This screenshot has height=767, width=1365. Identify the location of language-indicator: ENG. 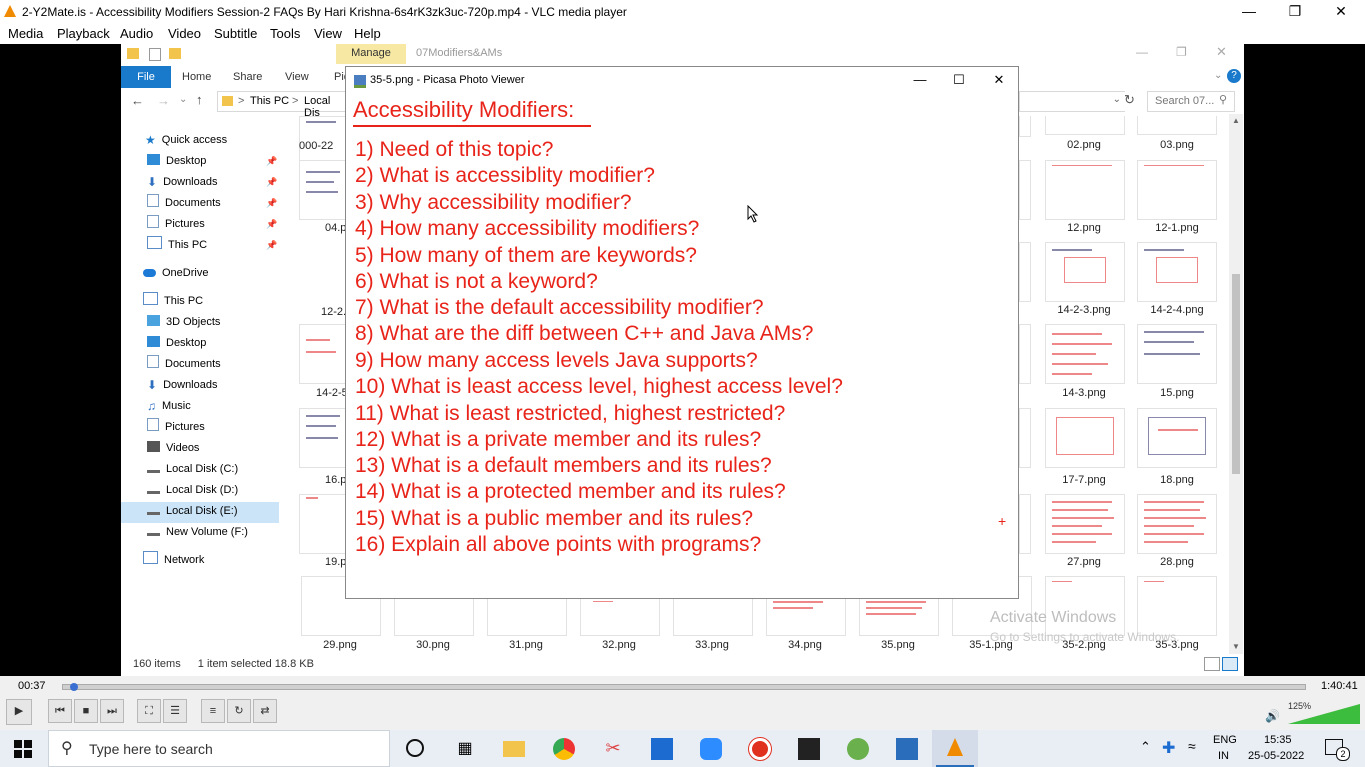
(1225, 740).